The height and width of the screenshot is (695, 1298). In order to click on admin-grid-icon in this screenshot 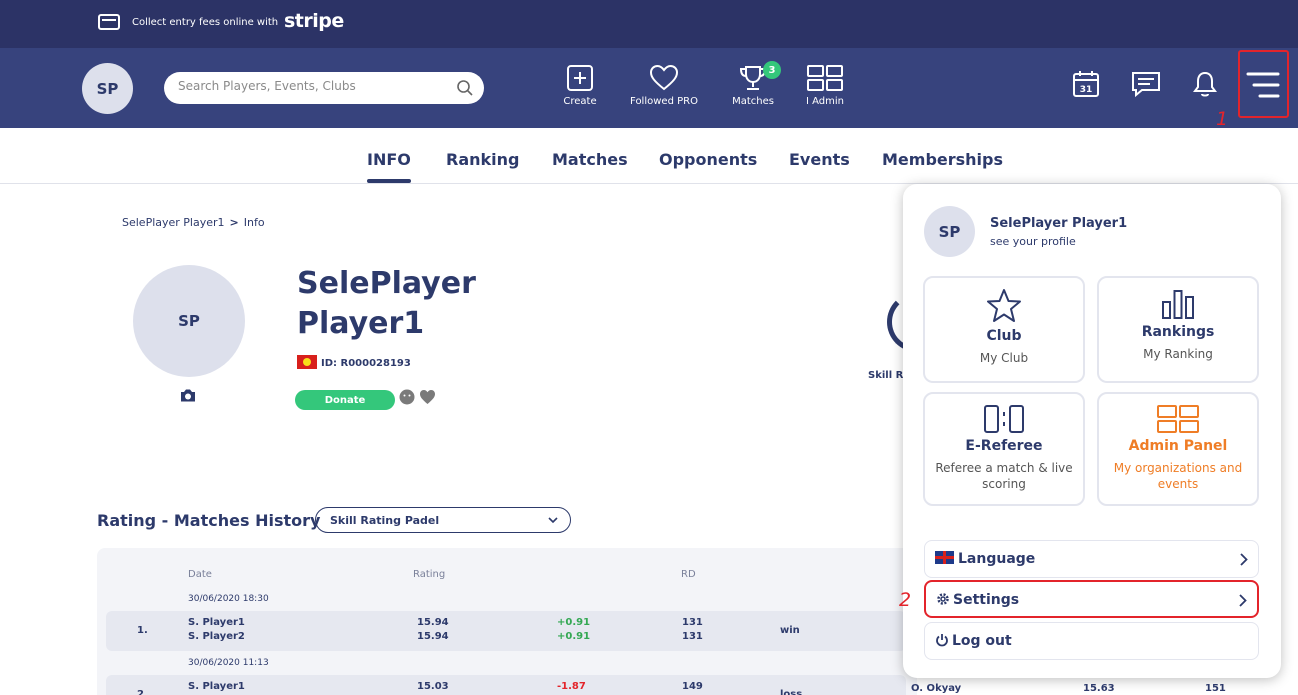, I will do `click(1178, 419)`.